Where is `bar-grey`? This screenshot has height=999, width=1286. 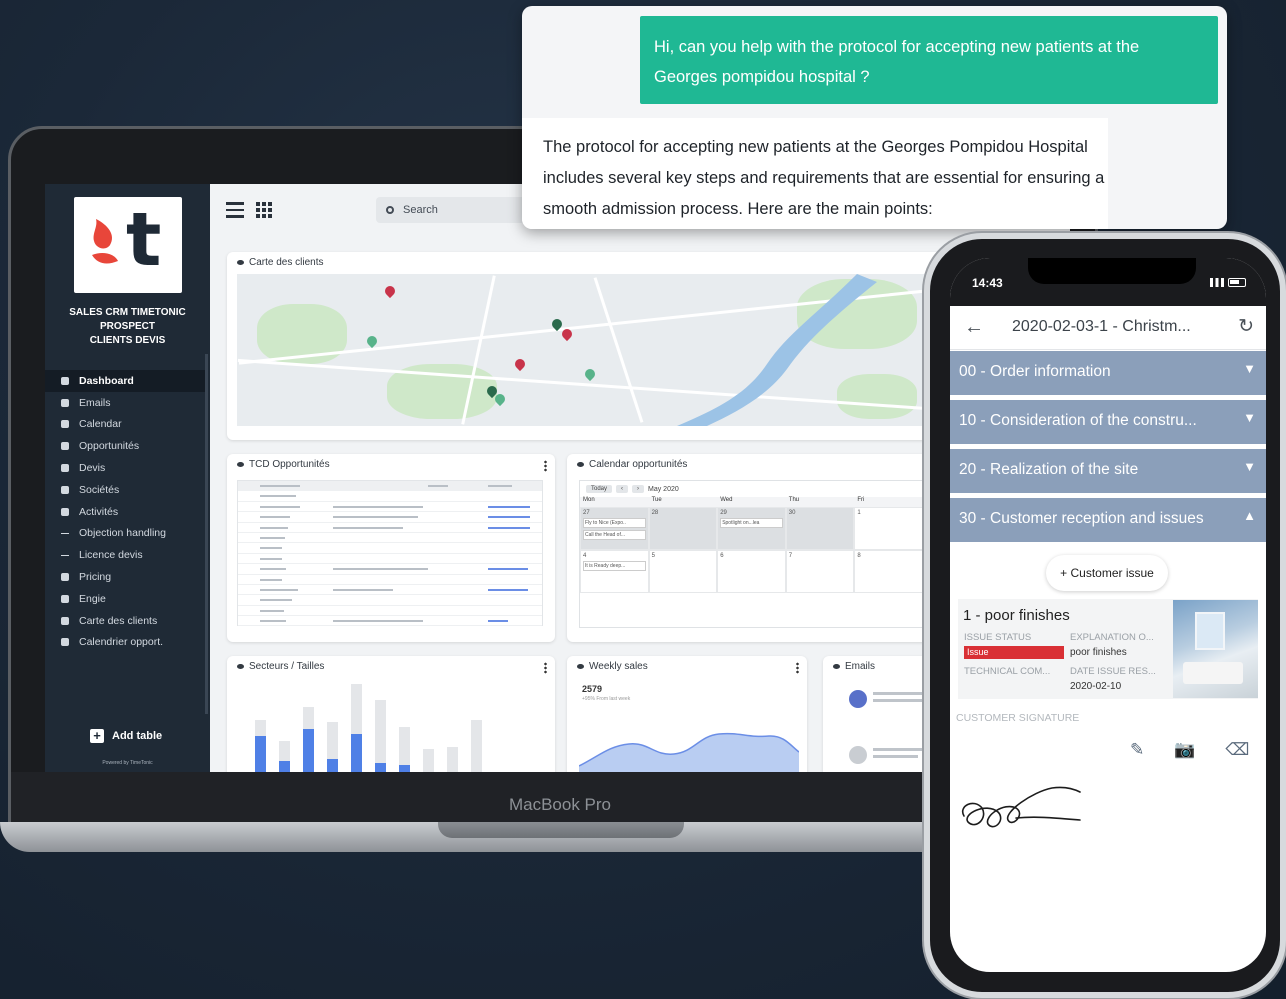 bar-grey is located at coordinates (380, 736).